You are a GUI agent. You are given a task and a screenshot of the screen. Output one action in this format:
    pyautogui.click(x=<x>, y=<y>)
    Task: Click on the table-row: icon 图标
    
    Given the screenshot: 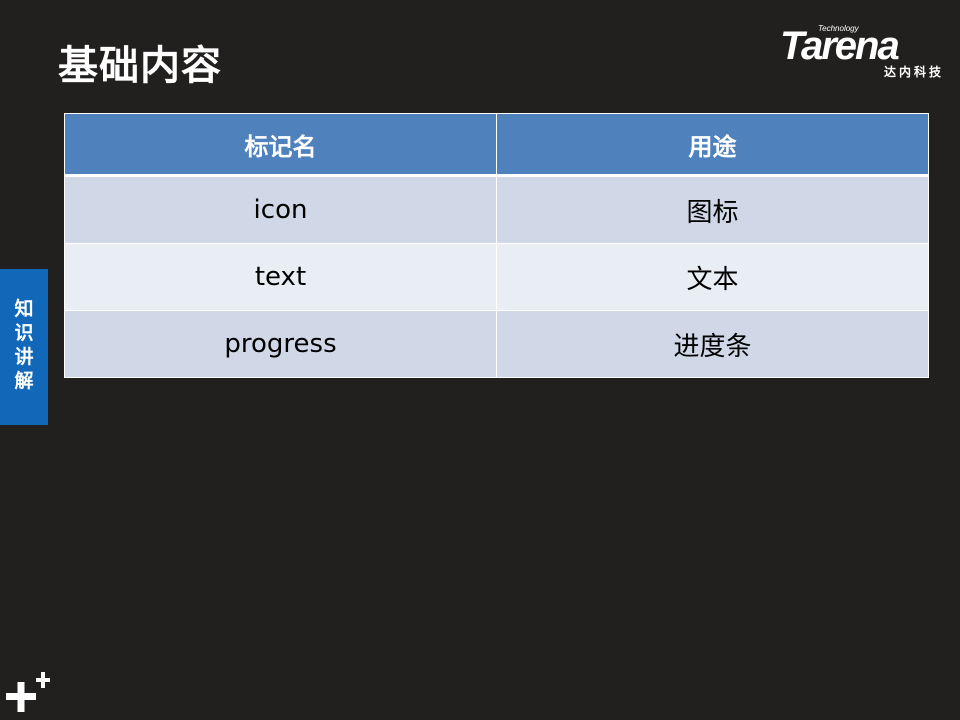 What is the action you would take?
    pyautogui.click(x=496, y=209)
    